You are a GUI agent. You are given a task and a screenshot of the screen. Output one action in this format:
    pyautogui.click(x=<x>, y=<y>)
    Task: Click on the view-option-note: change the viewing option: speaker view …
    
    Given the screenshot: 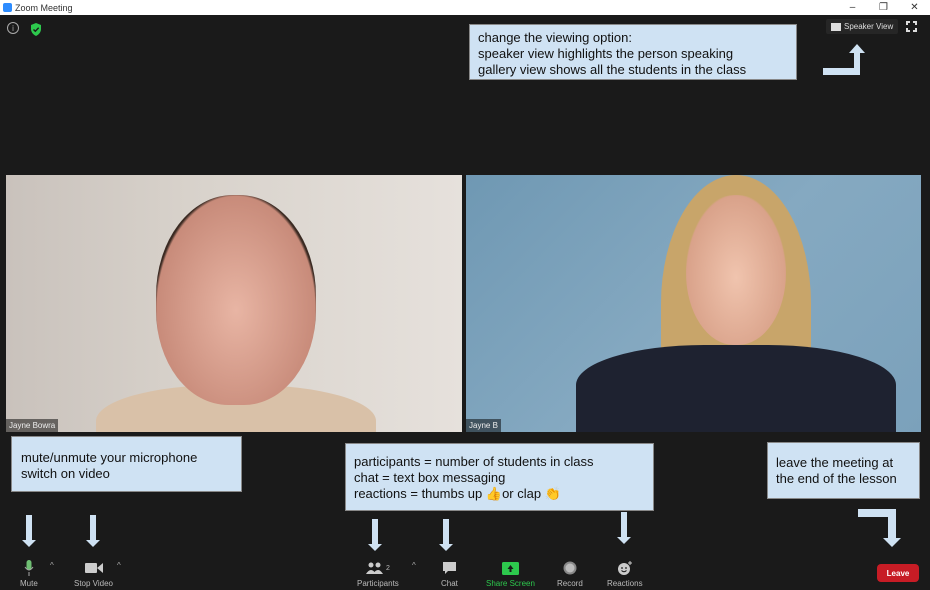 What is the action you would take?
    pyautogui.click(x=633, y=52)
    